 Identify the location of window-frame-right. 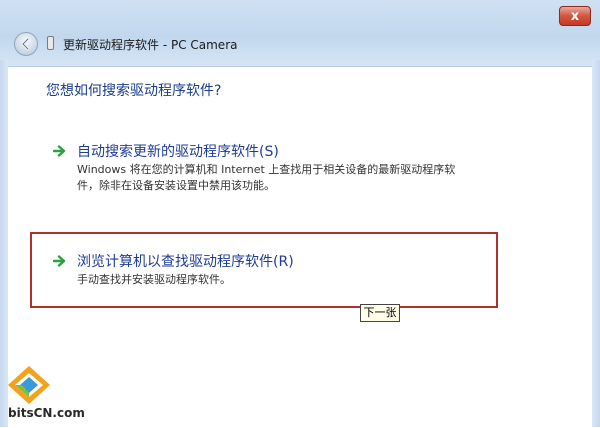
(596, 243).